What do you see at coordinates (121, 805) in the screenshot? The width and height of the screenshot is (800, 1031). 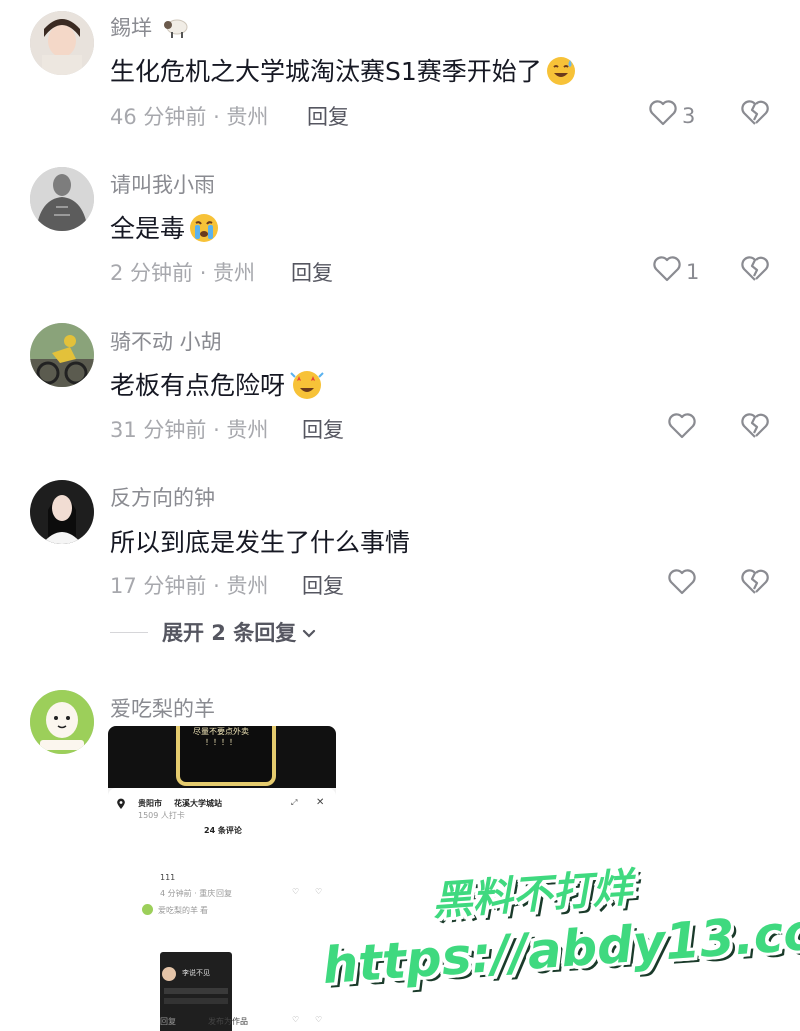 I see `location-icon` at bounding box center [121, 805].